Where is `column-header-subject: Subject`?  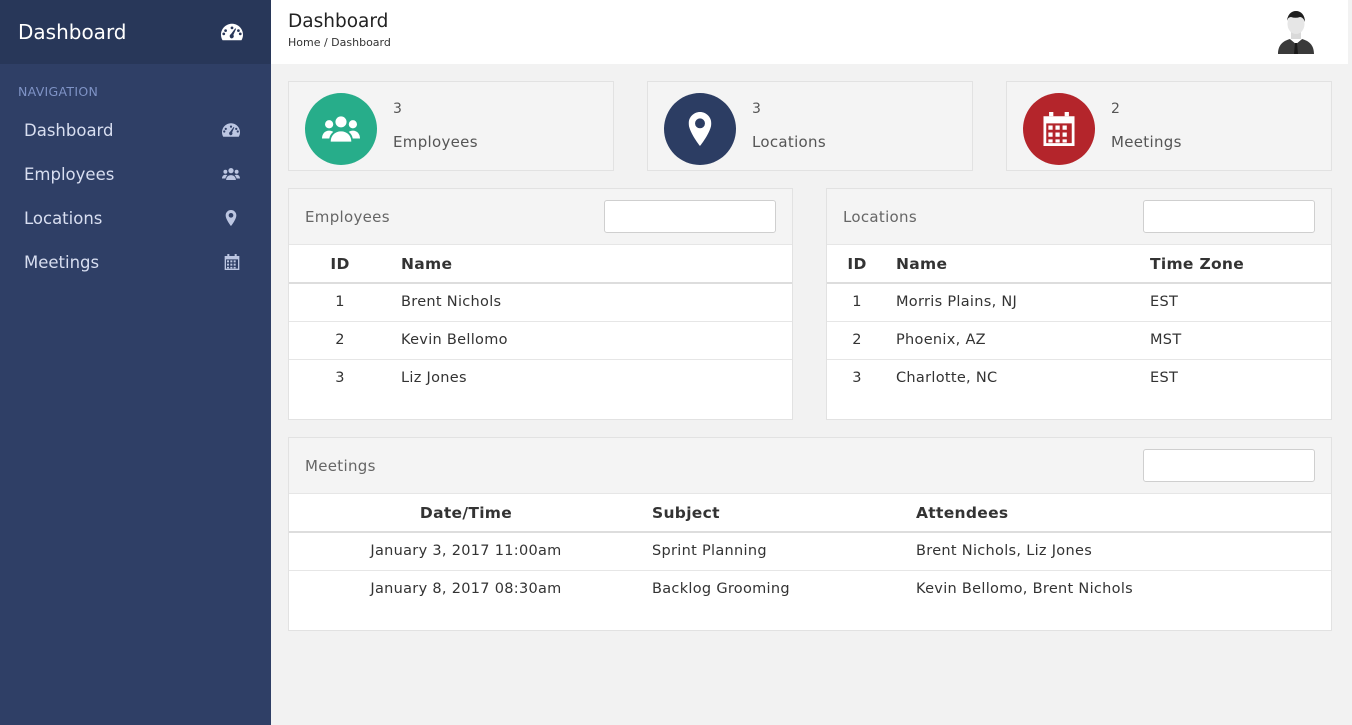
column-header-subject: Subject is located at coordinates (779, 513).